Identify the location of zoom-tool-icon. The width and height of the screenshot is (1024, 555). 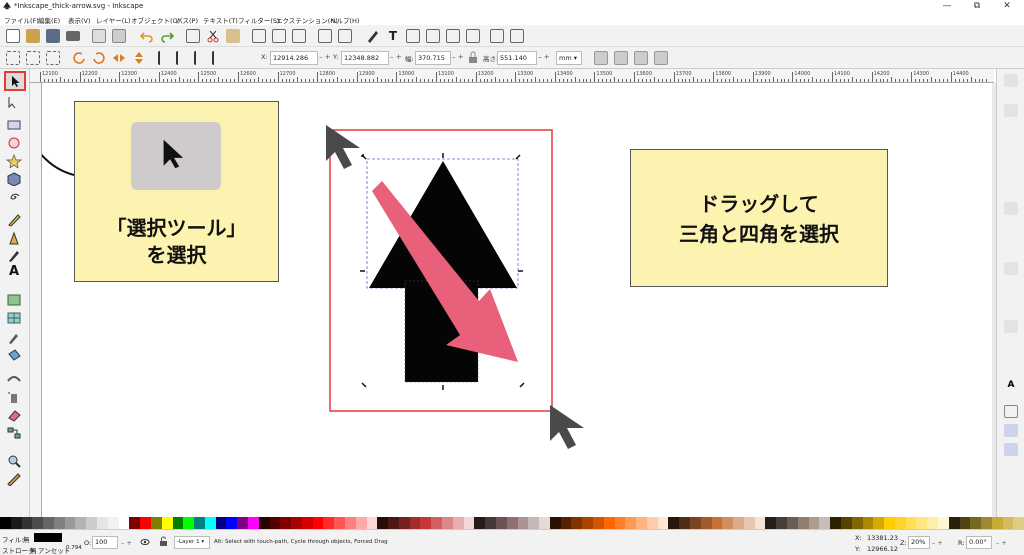
(14, 461).